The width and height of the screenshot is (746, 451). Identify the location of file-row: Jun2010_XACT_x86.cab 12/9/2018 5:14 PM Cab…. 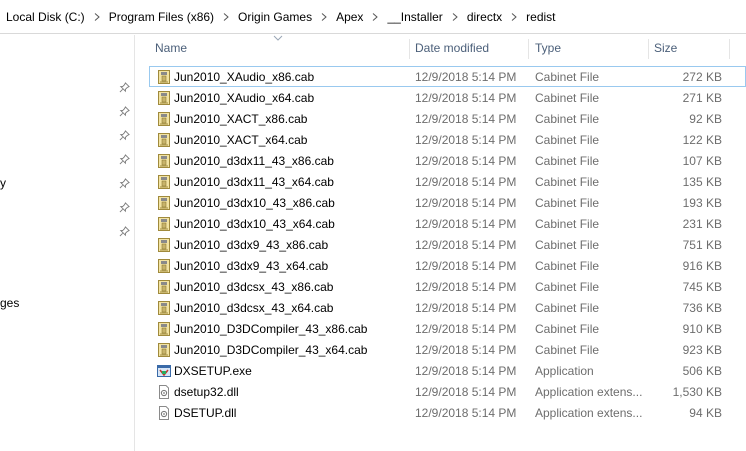
(447, 118).